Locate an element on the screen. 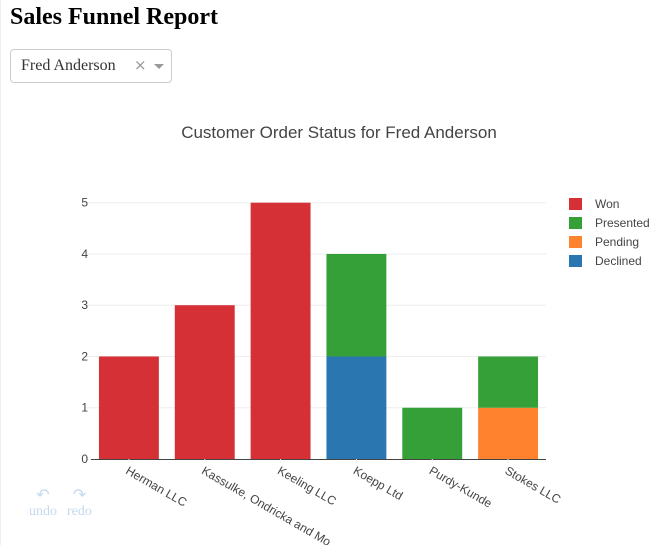 The height and width of the screenshot is (545, 667). x-tick-label: Purdy-Kunde is located at coordinates (461, 486).